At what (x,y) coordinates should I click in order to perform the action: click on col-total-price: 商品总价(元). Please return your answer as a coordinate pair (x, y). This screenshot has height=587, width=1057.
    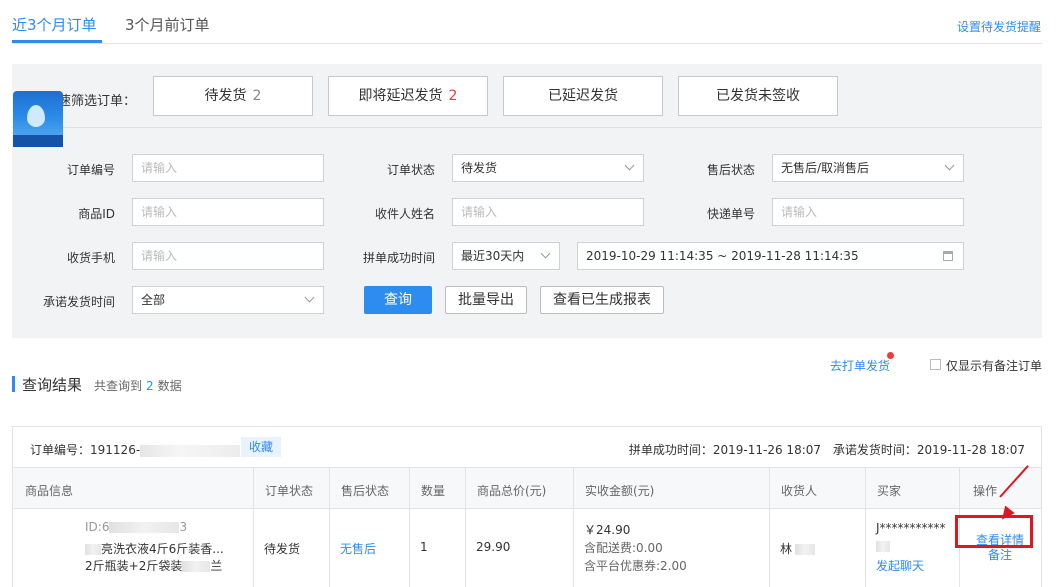
    Looking at the image, I should click on (512, 491).